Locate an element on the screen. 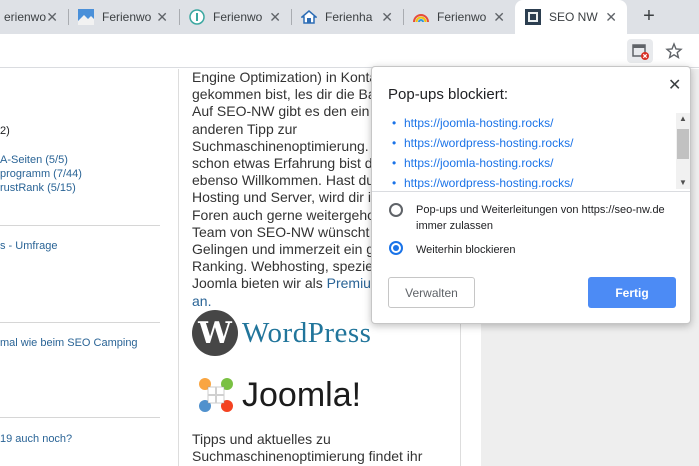 This screenshot has width=699, height=466. sidebar-link: programm (7/44) is located at coordinates (41, 174).